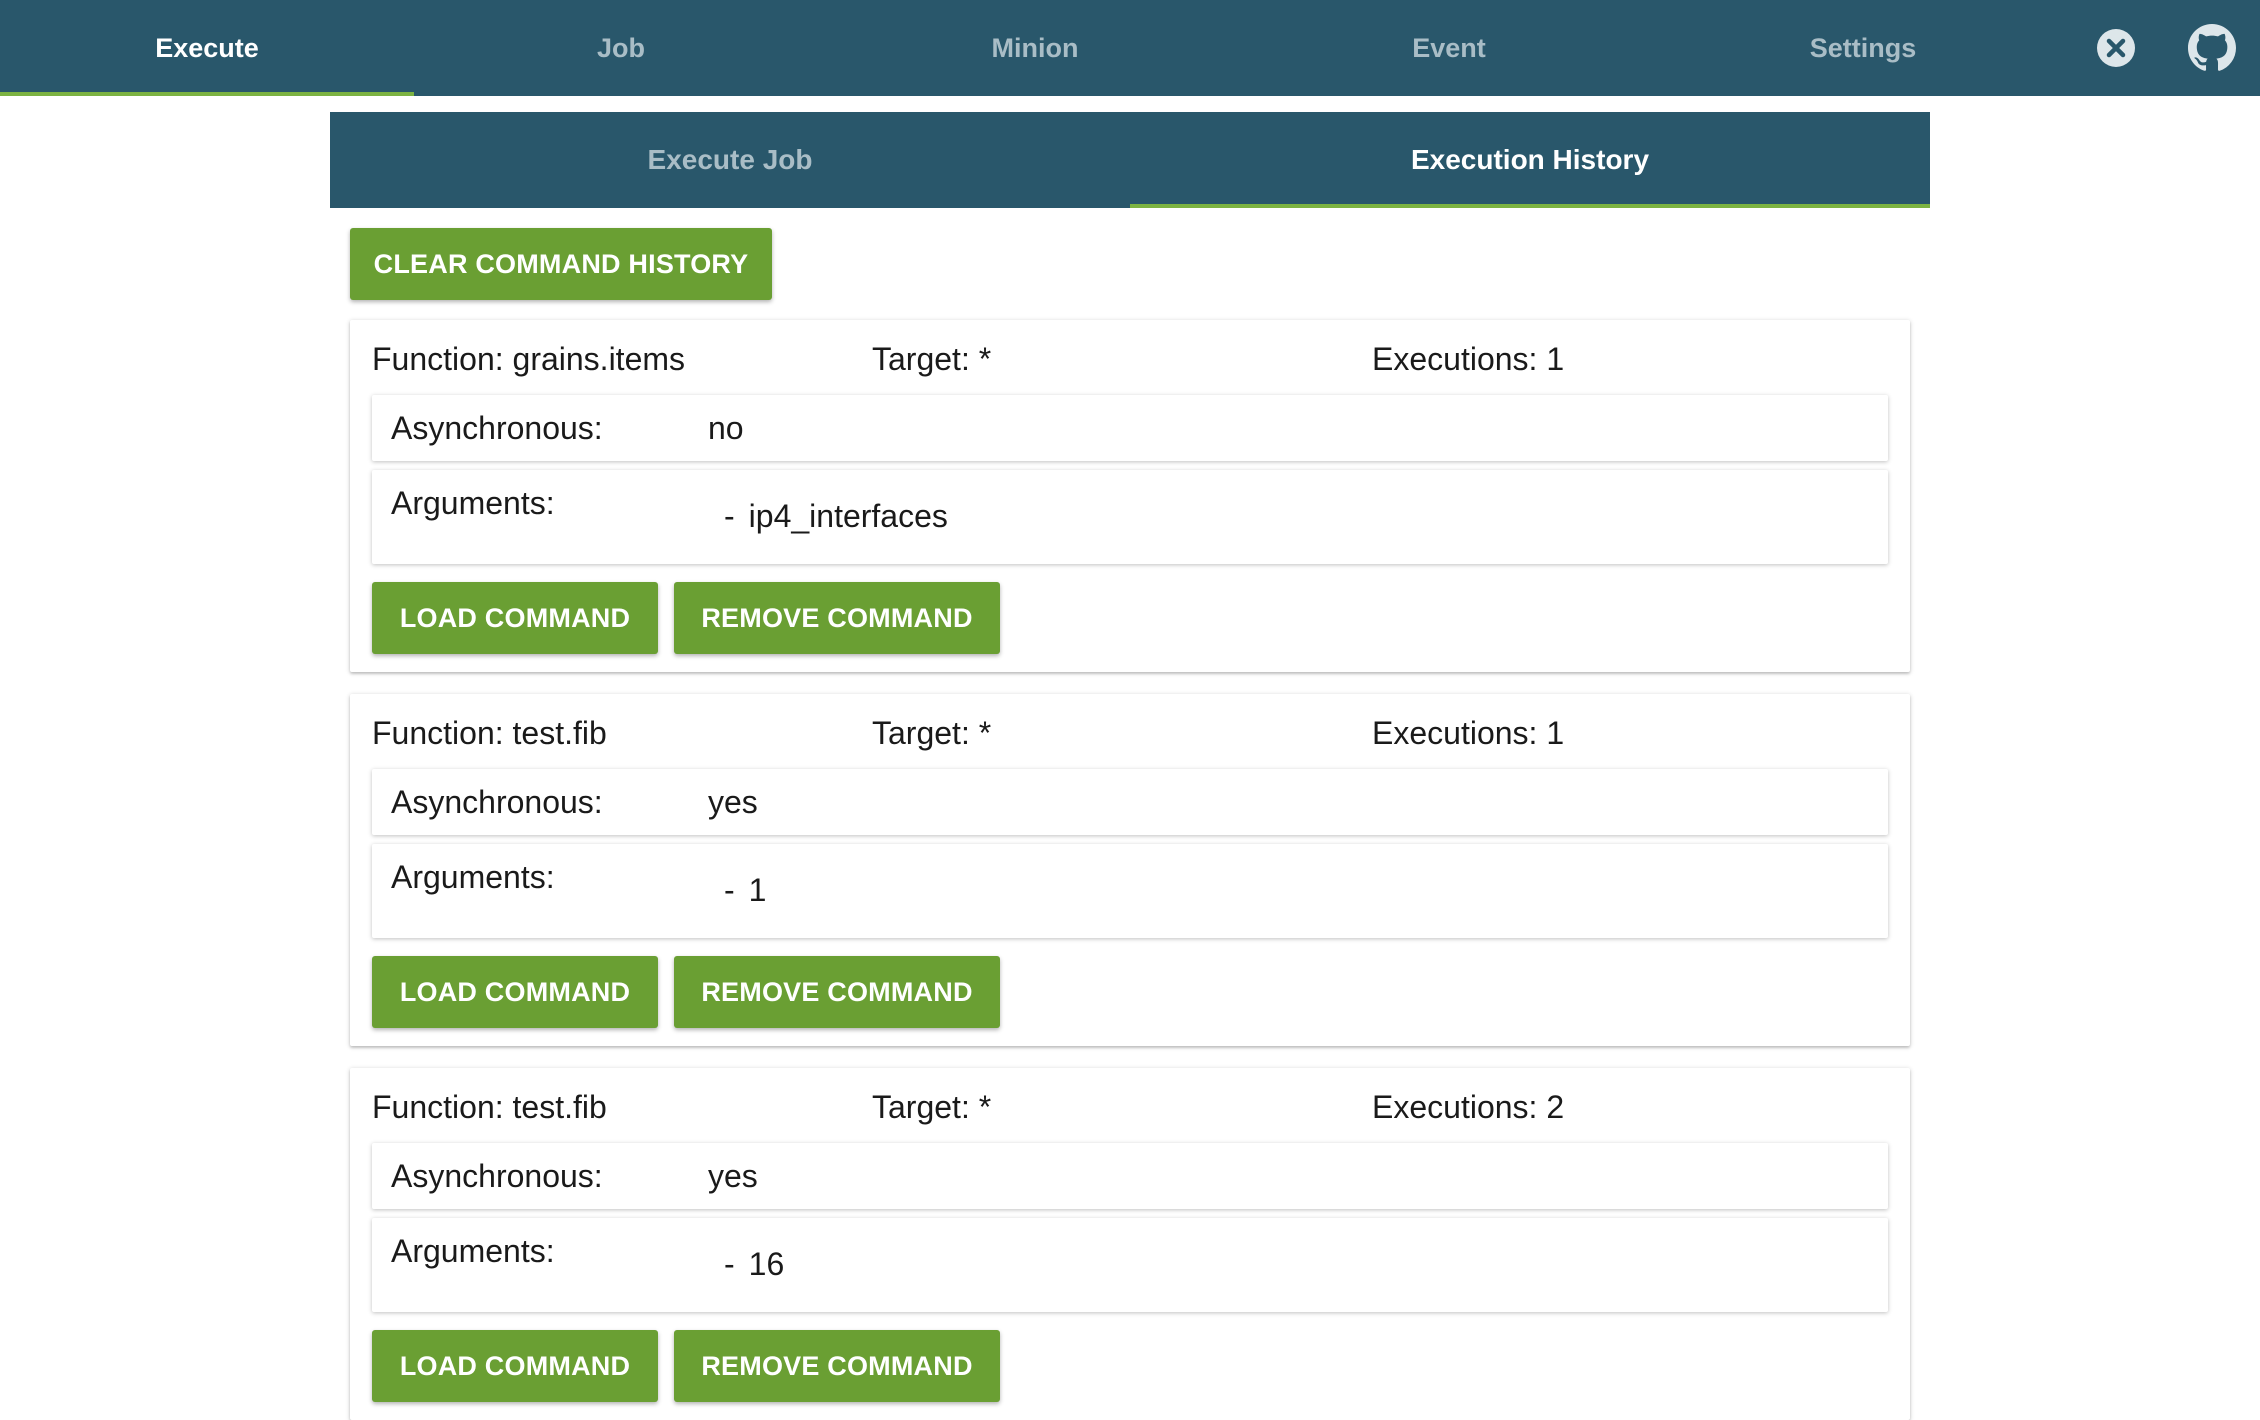 The width and height of the screenshot is (2260, 1420). Describe the element at coordinates (1530, 160) in the screenshot. I see `tab-execution-history: Execution History` at that location.